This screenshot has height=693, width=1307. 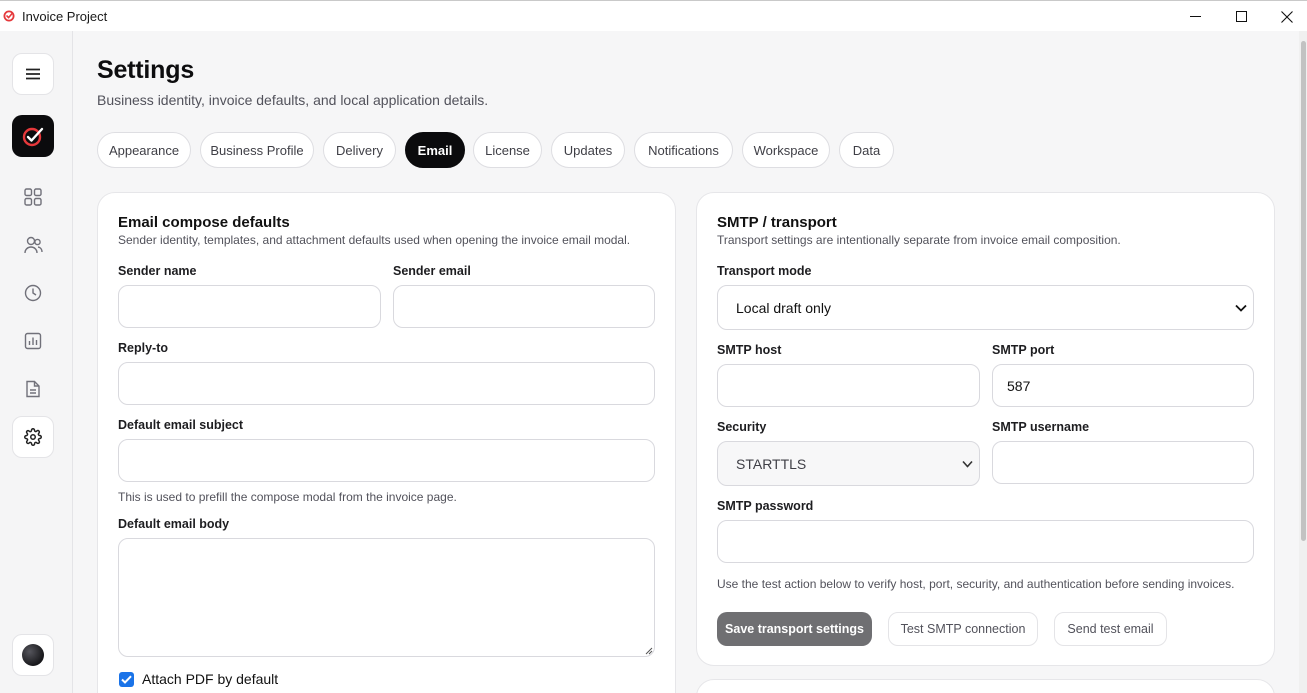 What do you see at coordinates (1023, 350) in the screenshot?
I see `smtp-port-label: SMTP port` at bounding box center [1023, 350].